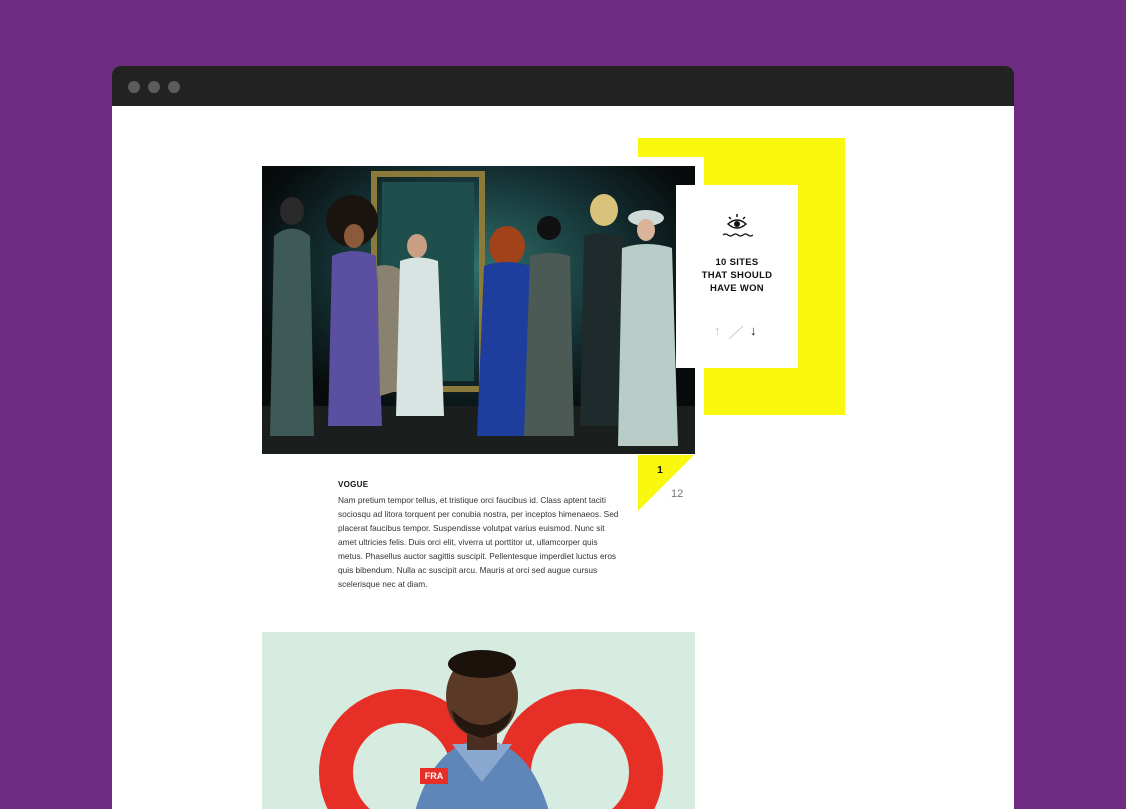 The width and height of the screenshot is (1126, 809). What do you see at coordinates (353, 484) in the screenshot?
I see `article-title: VOGUE` at bounding box center [353, 484].